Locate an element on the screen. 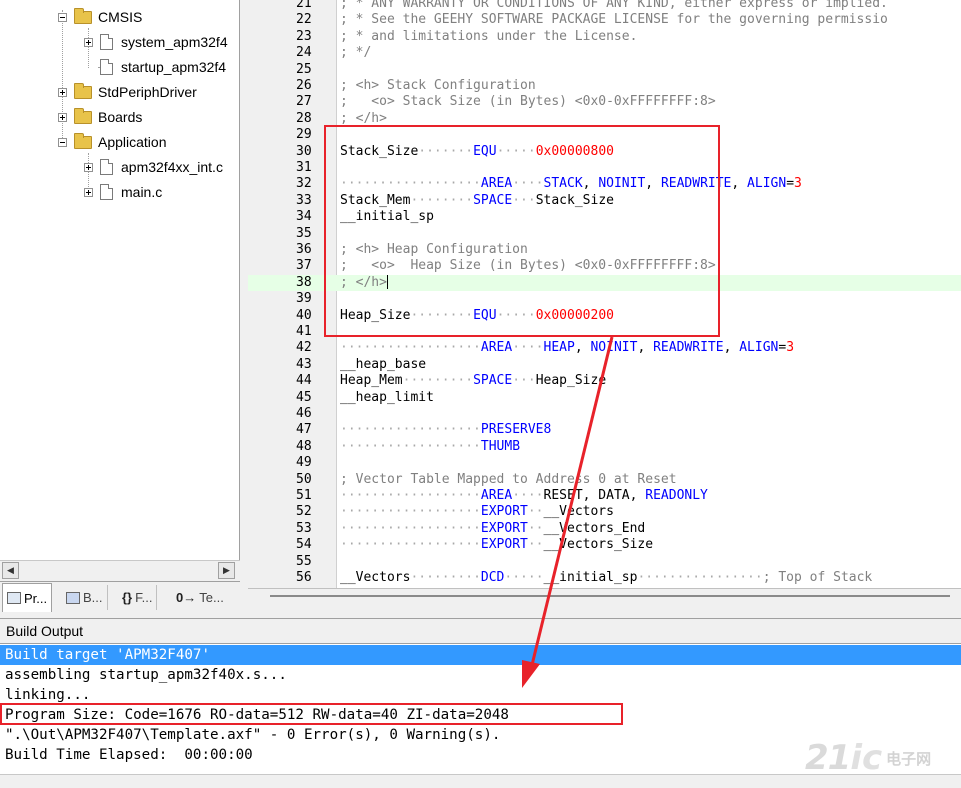 This screenshot has height=788, width=961. tree-node-int-file: apm32f4xx_int.c is located at coordinates (153, 167).